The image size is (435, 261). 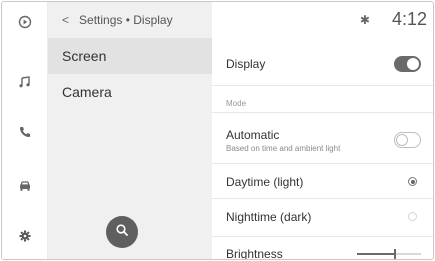 I want to click on display-label: Display, so click(x=246, y=64).